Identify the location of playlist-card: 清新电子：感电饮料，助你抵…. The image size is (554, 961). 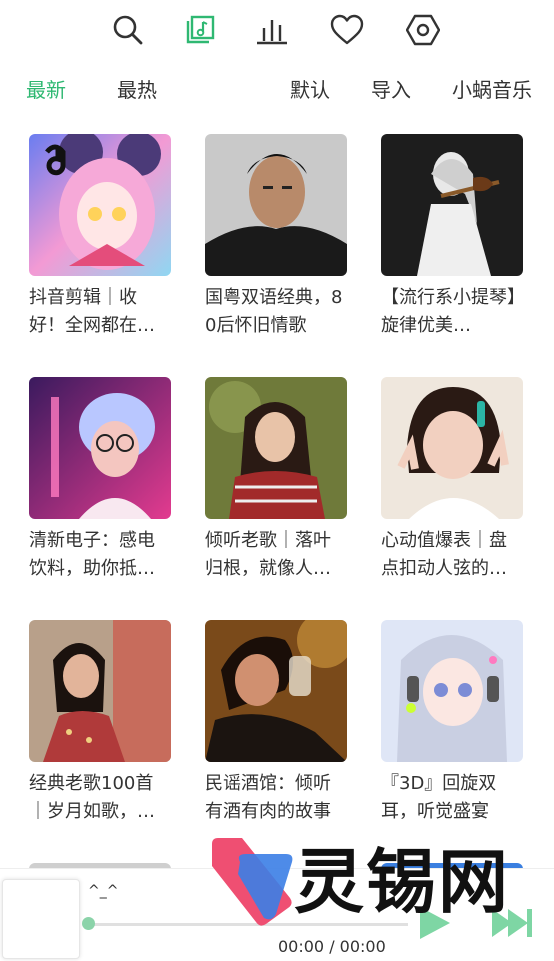
(100, 480).